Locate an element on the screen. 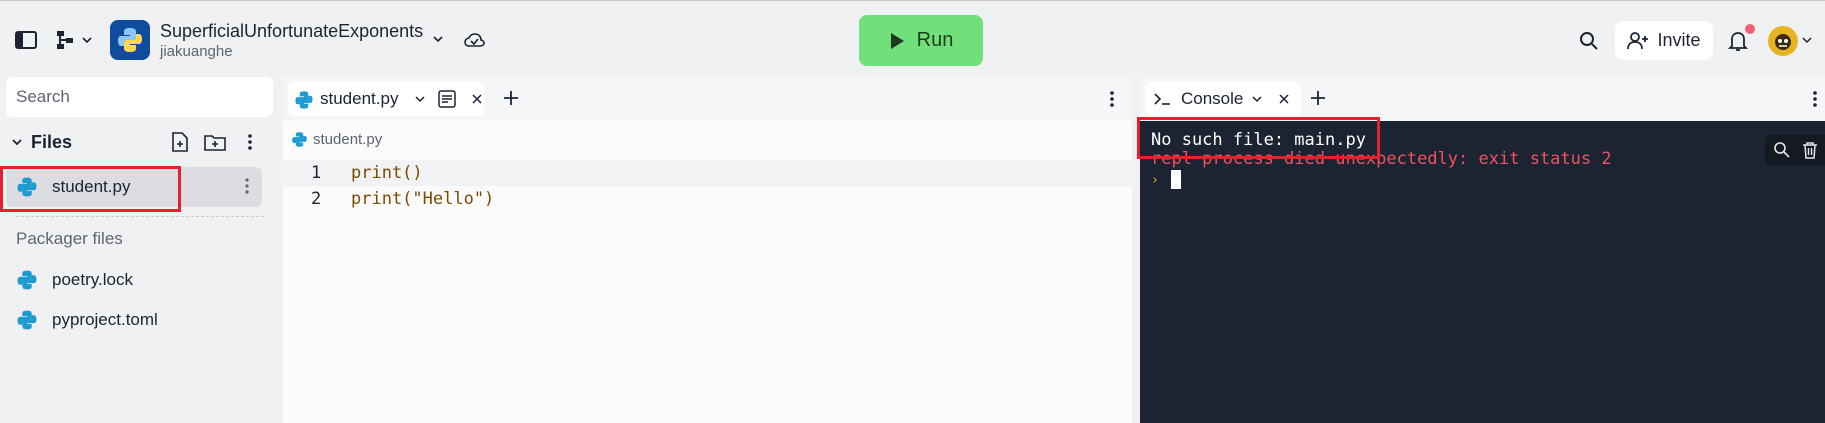 The image size is (1825, 423). sidebar-toggle-icon is located at coordinates (26, 40).